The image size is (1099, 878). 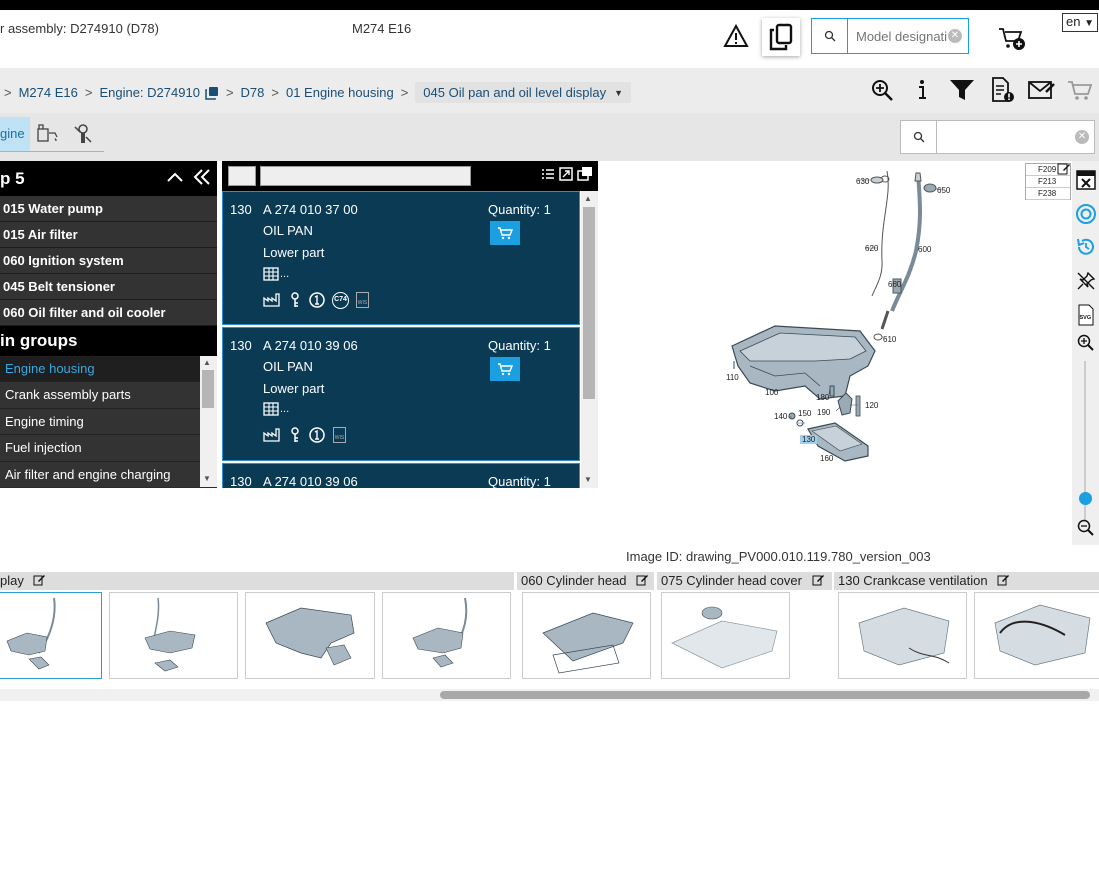 What do you see at coordinates (242, 176) in the screenshot?
I see `parts-filter-box` at bounding box center [242, 176].